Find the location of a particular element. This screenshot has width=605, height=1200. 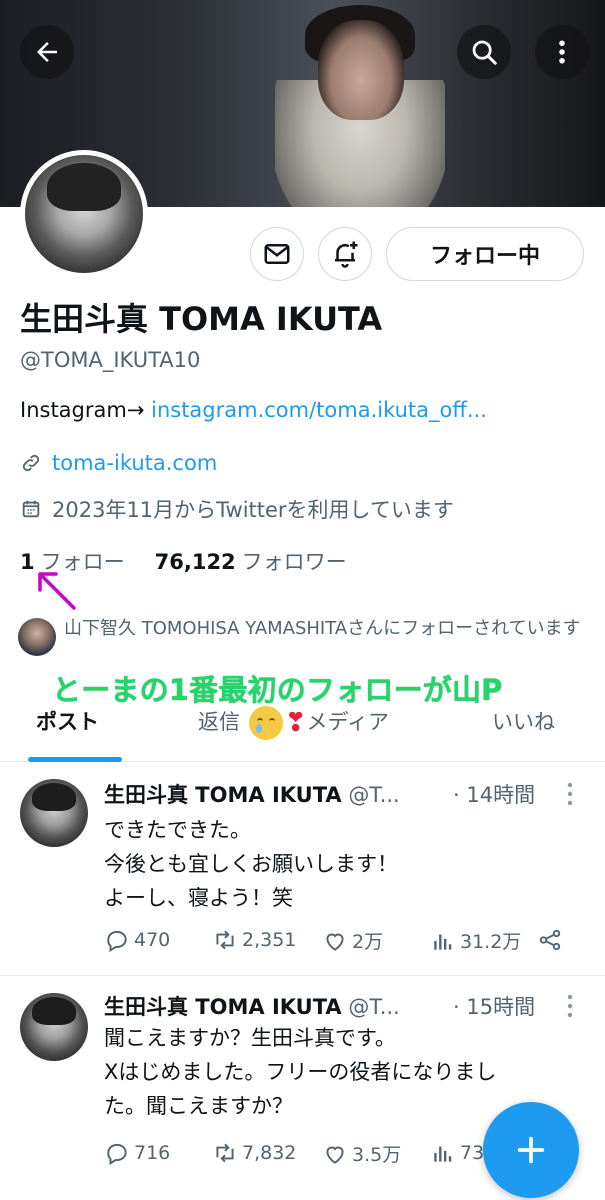

website-row: toma-ikuta.com is located at coordinates (118, 463).